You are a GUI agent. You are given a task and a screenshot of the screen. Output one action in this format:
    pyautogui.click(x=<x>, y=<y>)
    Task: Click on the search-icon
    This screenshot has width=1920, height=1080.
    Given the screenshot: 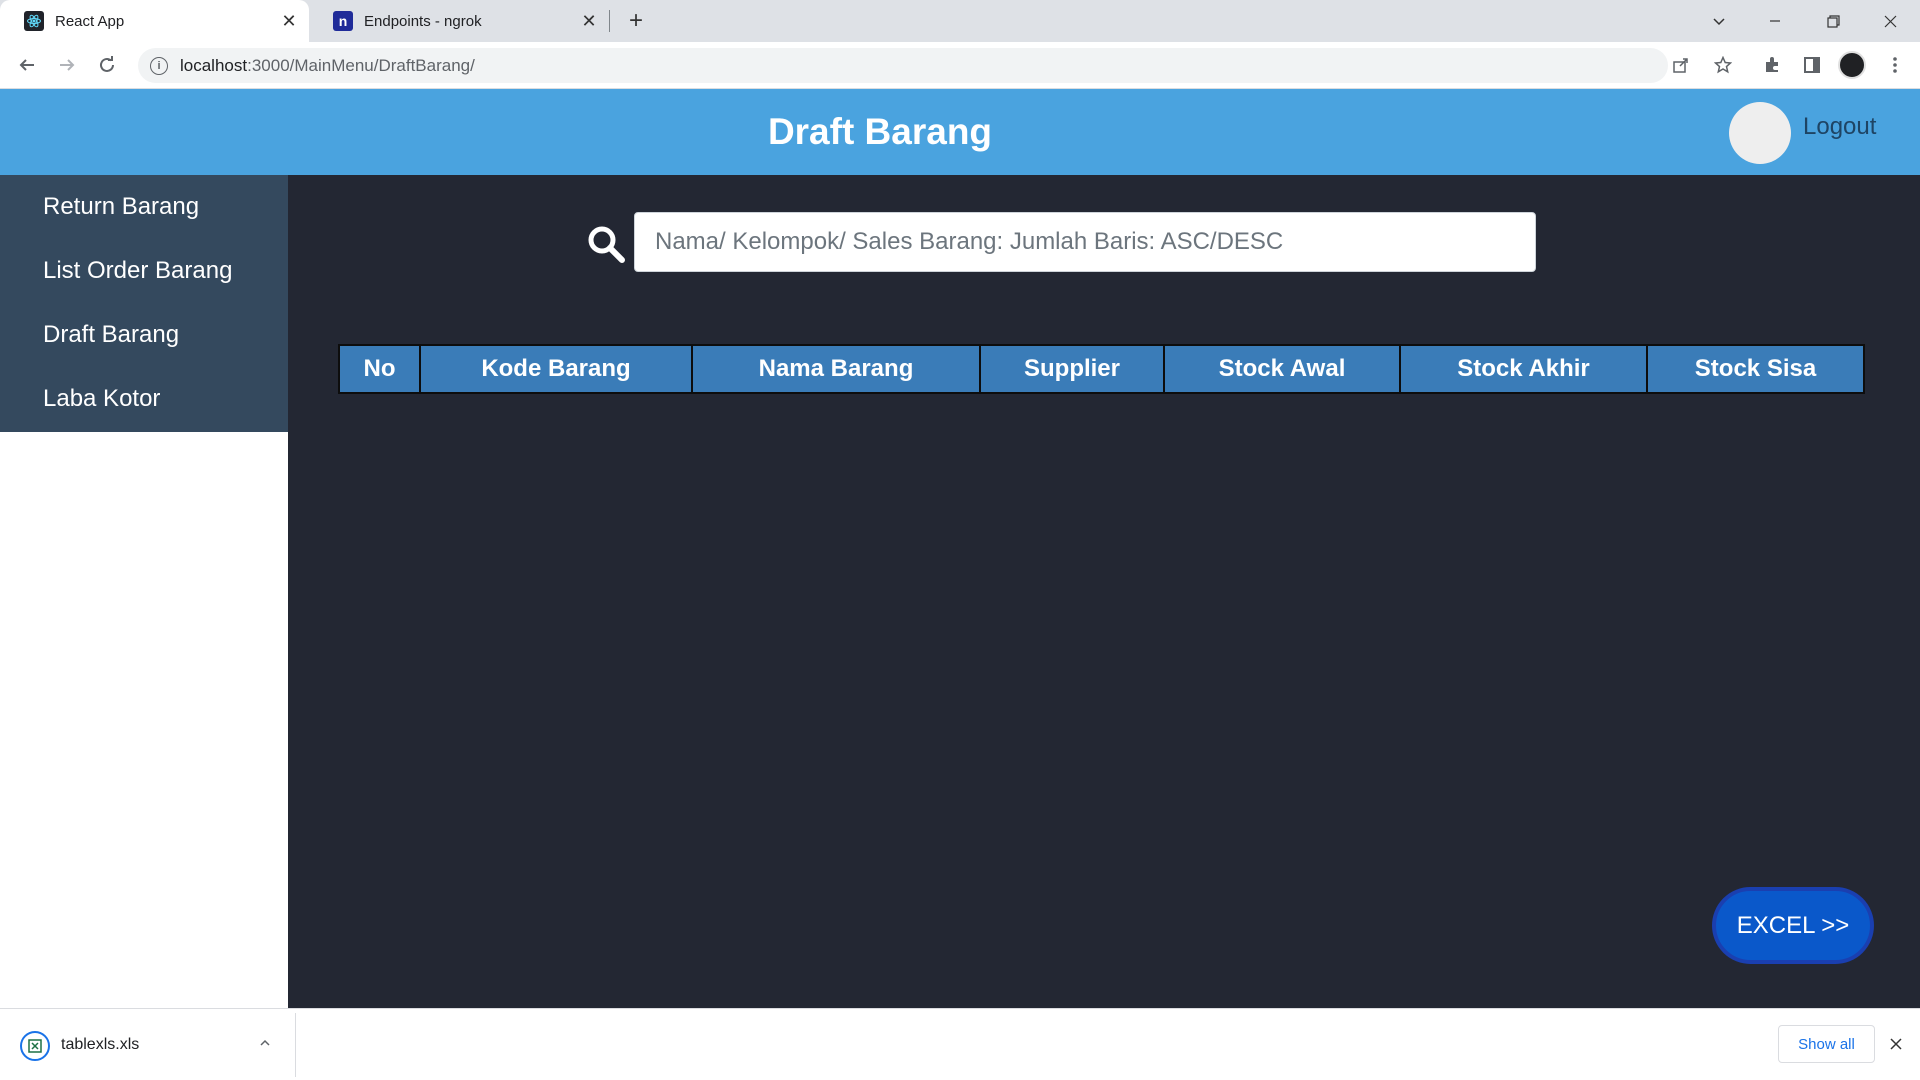 What is the action you would take?
    pyautogui.click(x=606, y=244)
    